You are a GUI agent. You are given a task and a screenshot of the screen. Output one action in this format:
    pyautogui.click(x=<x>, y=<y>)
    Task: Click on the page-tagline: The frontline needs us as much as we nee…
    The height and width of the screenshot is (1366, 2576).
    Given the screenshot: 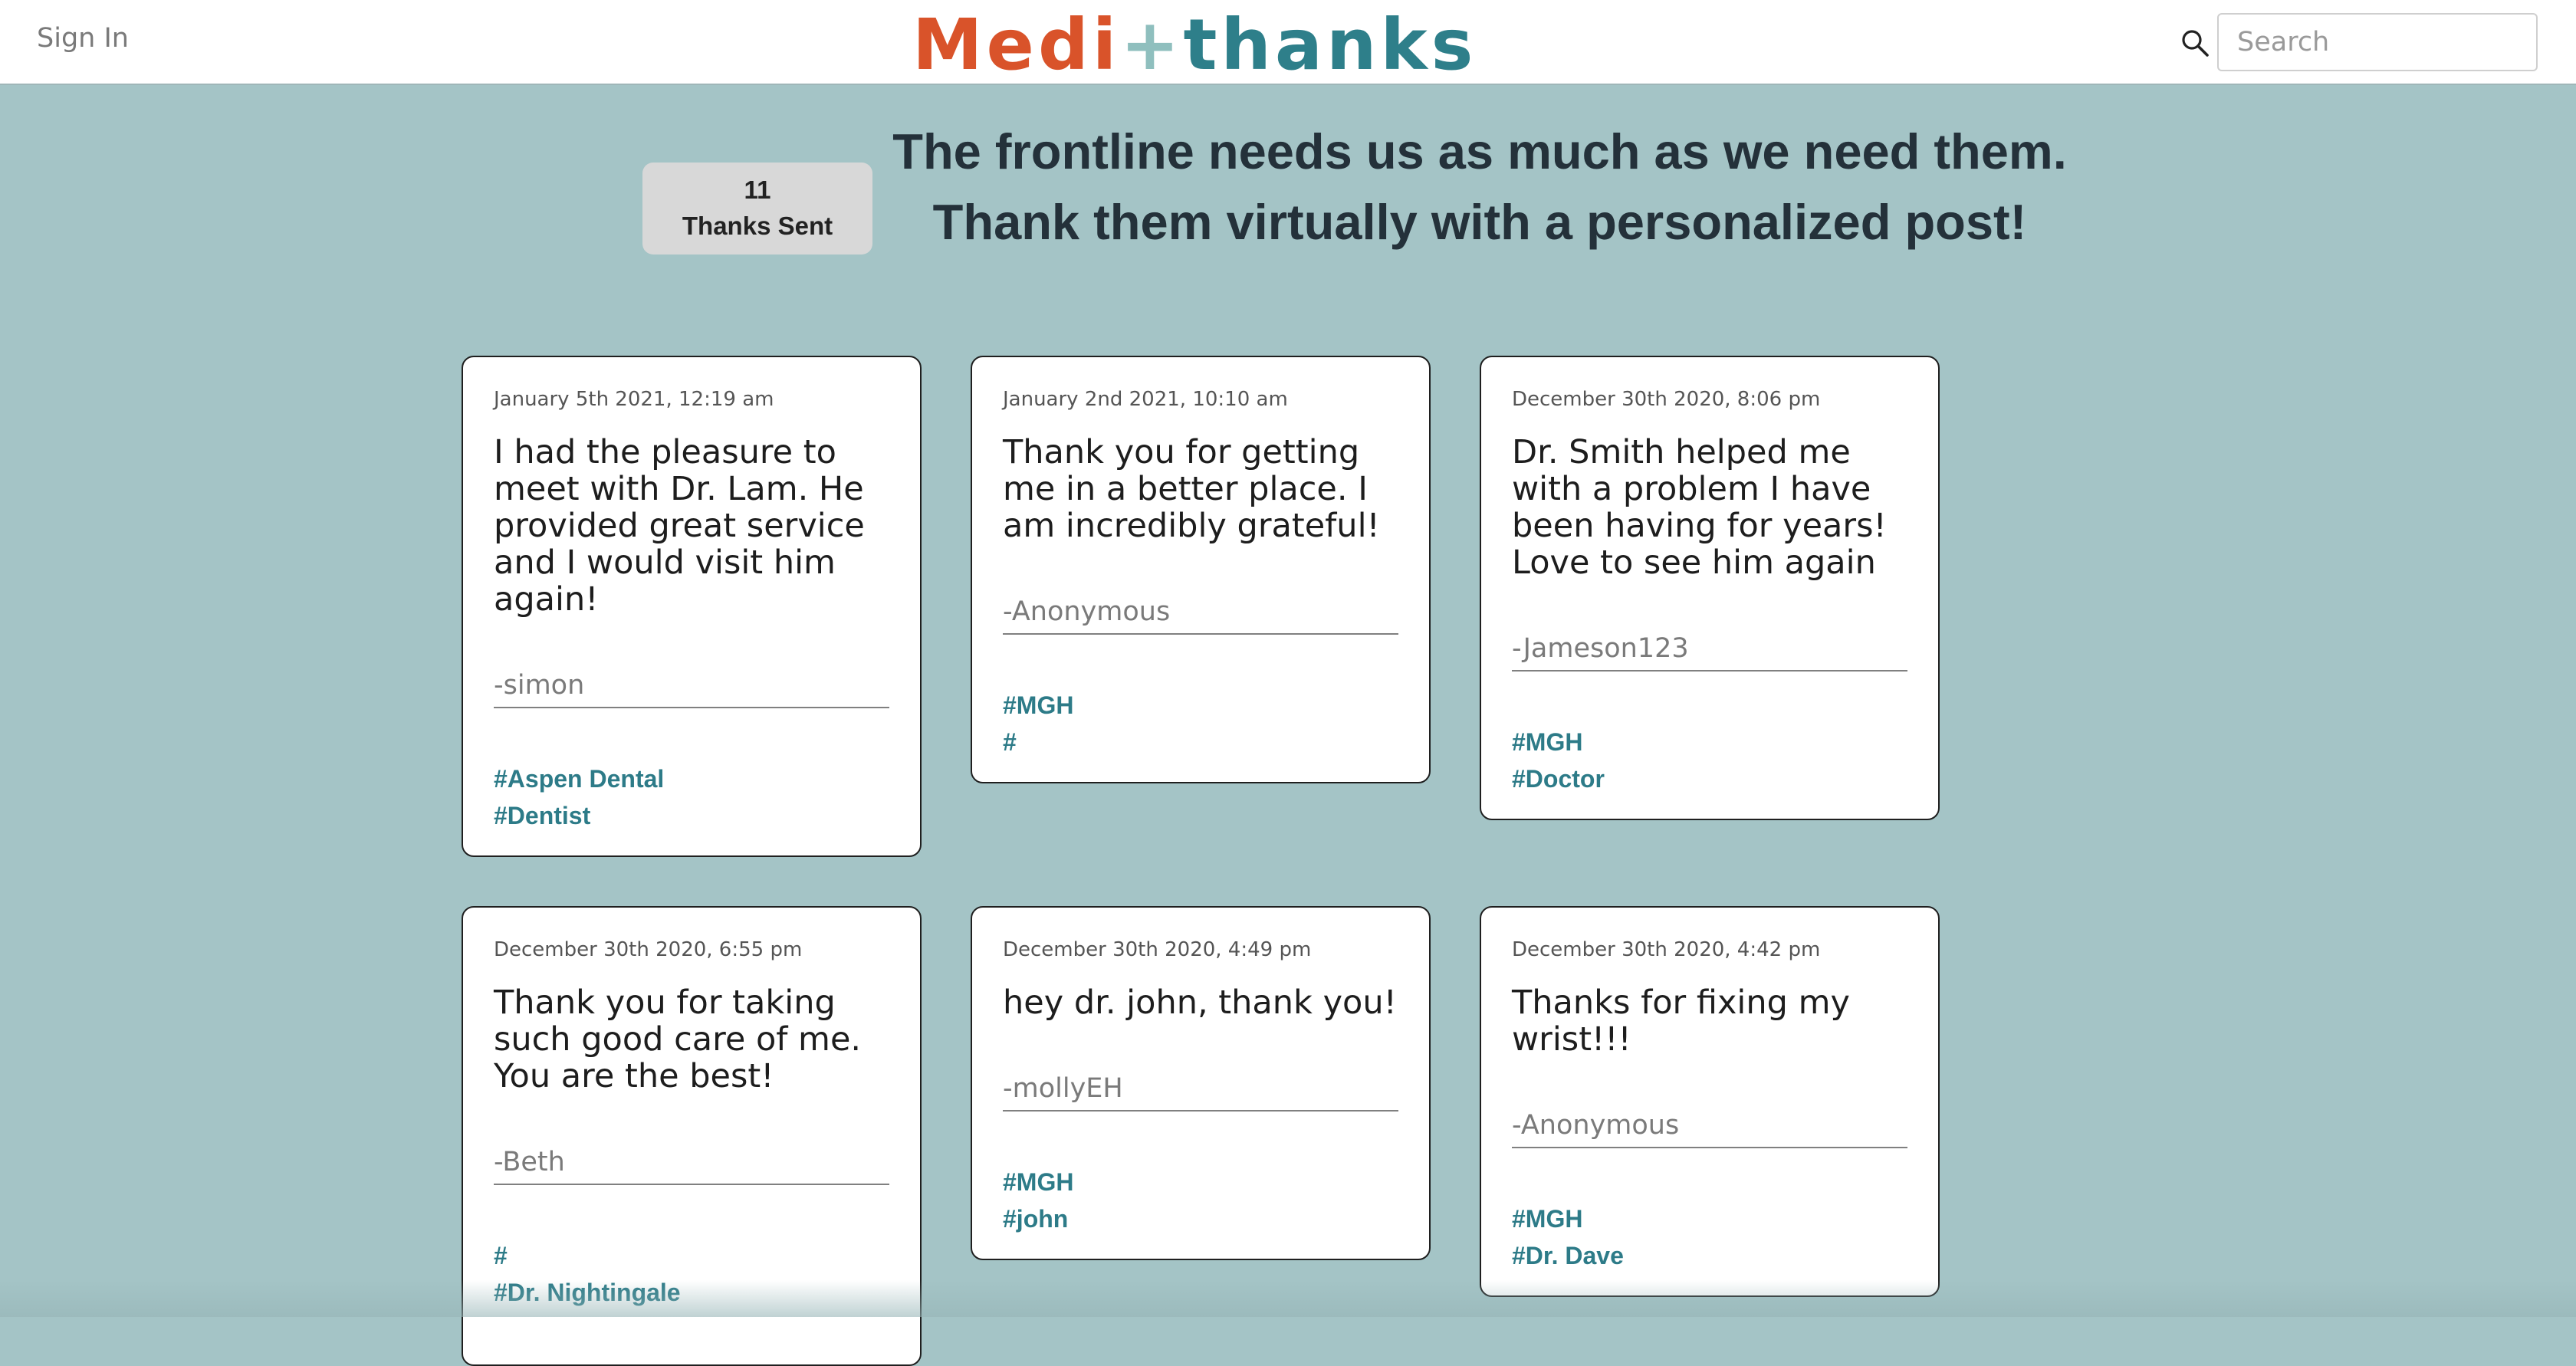 What is the action you would take?
    pyautogui.click(x=1480, y=187)
    